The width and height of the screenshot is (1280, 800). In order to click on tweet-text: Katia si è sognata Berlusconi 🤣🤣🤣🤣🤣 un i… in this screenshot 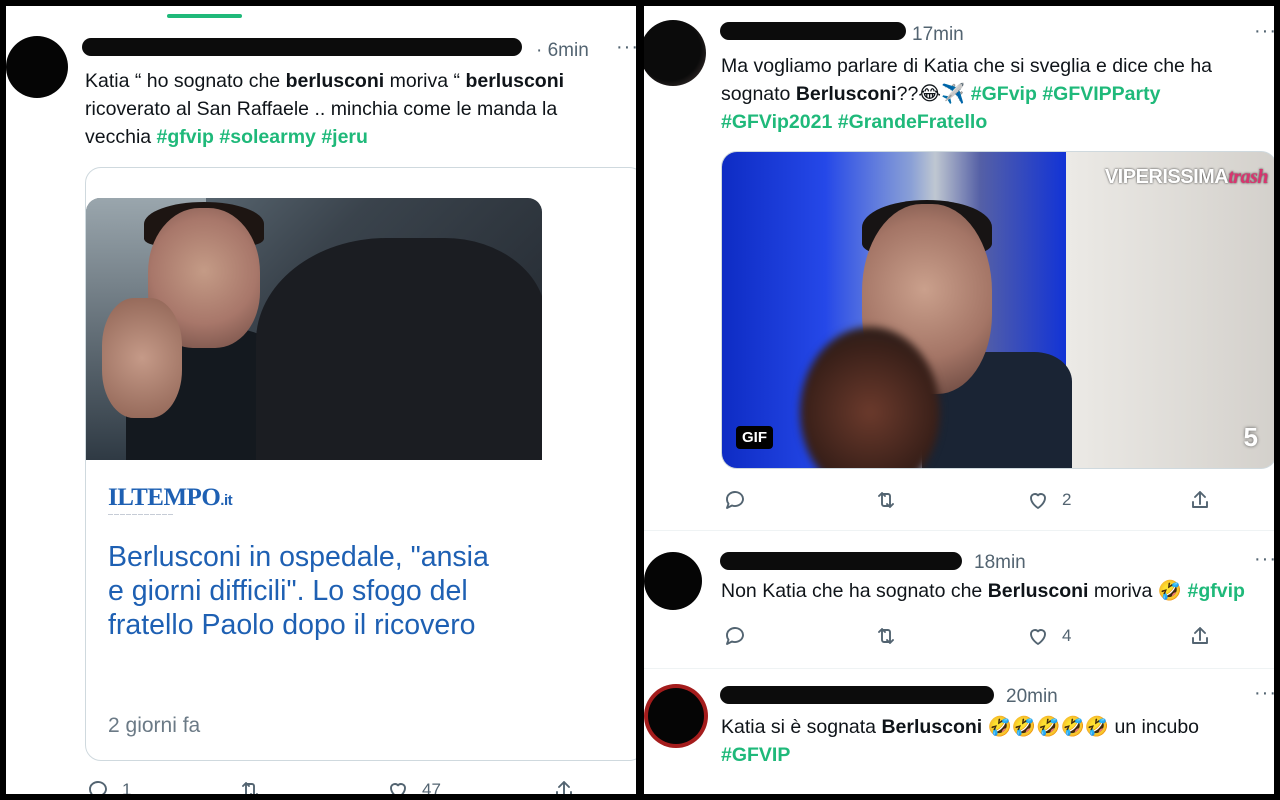, I will do `click(960, 741)`.